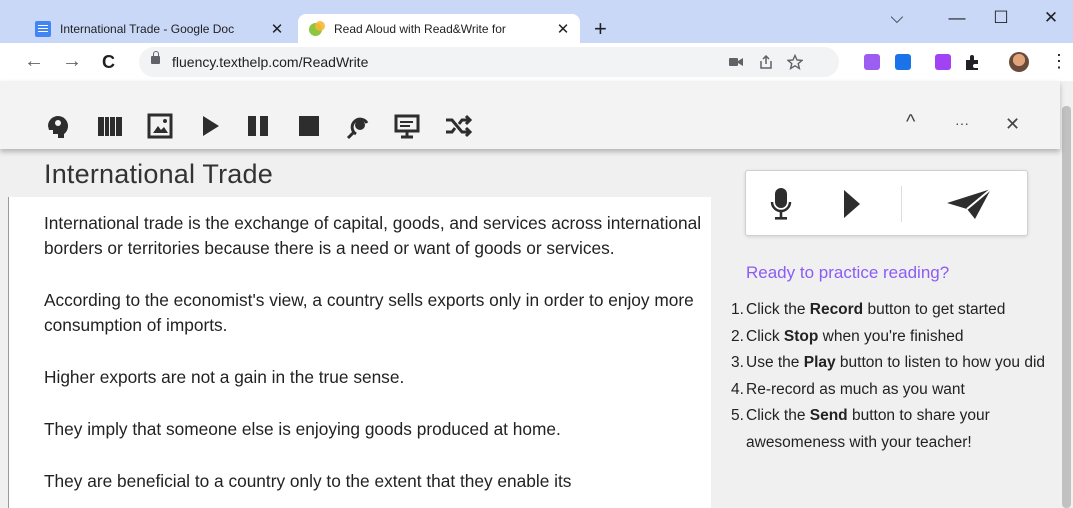  I want to click on screenshot-reader-tool, so click(407, 126).